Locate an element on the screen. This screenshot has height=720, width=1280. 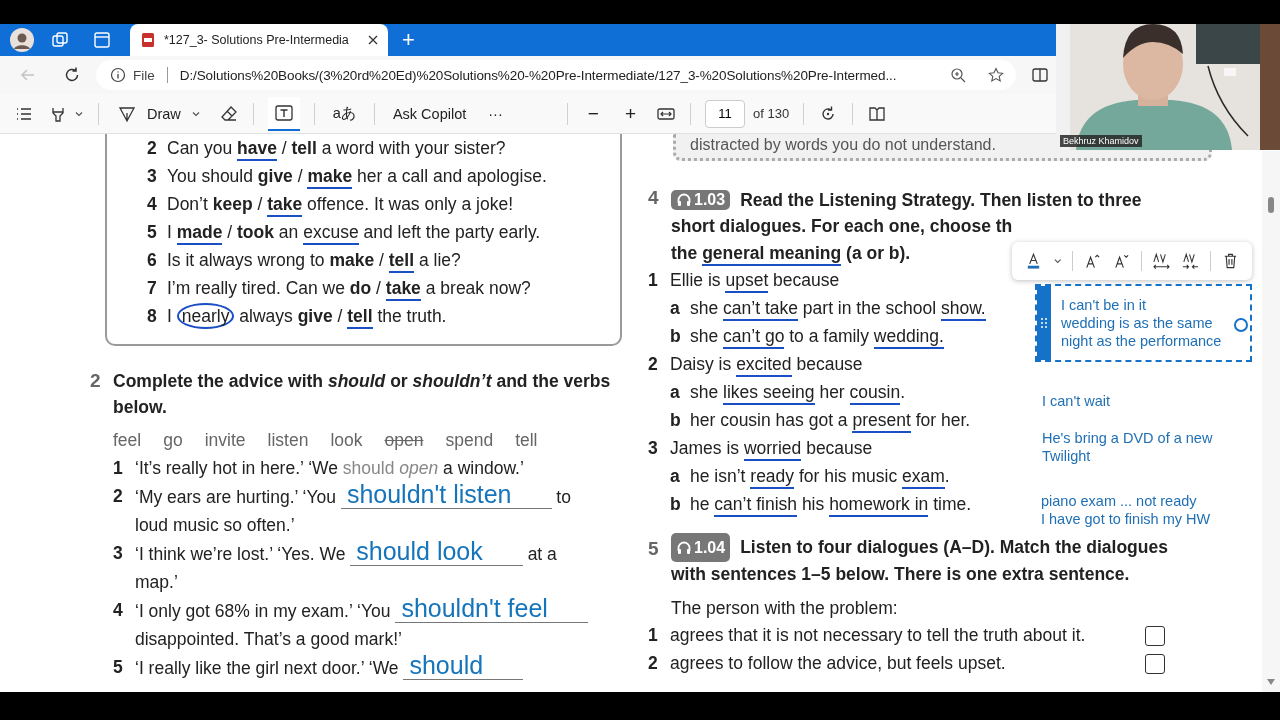
audio-badge: 1.03 is located at coordinates (701, 200).